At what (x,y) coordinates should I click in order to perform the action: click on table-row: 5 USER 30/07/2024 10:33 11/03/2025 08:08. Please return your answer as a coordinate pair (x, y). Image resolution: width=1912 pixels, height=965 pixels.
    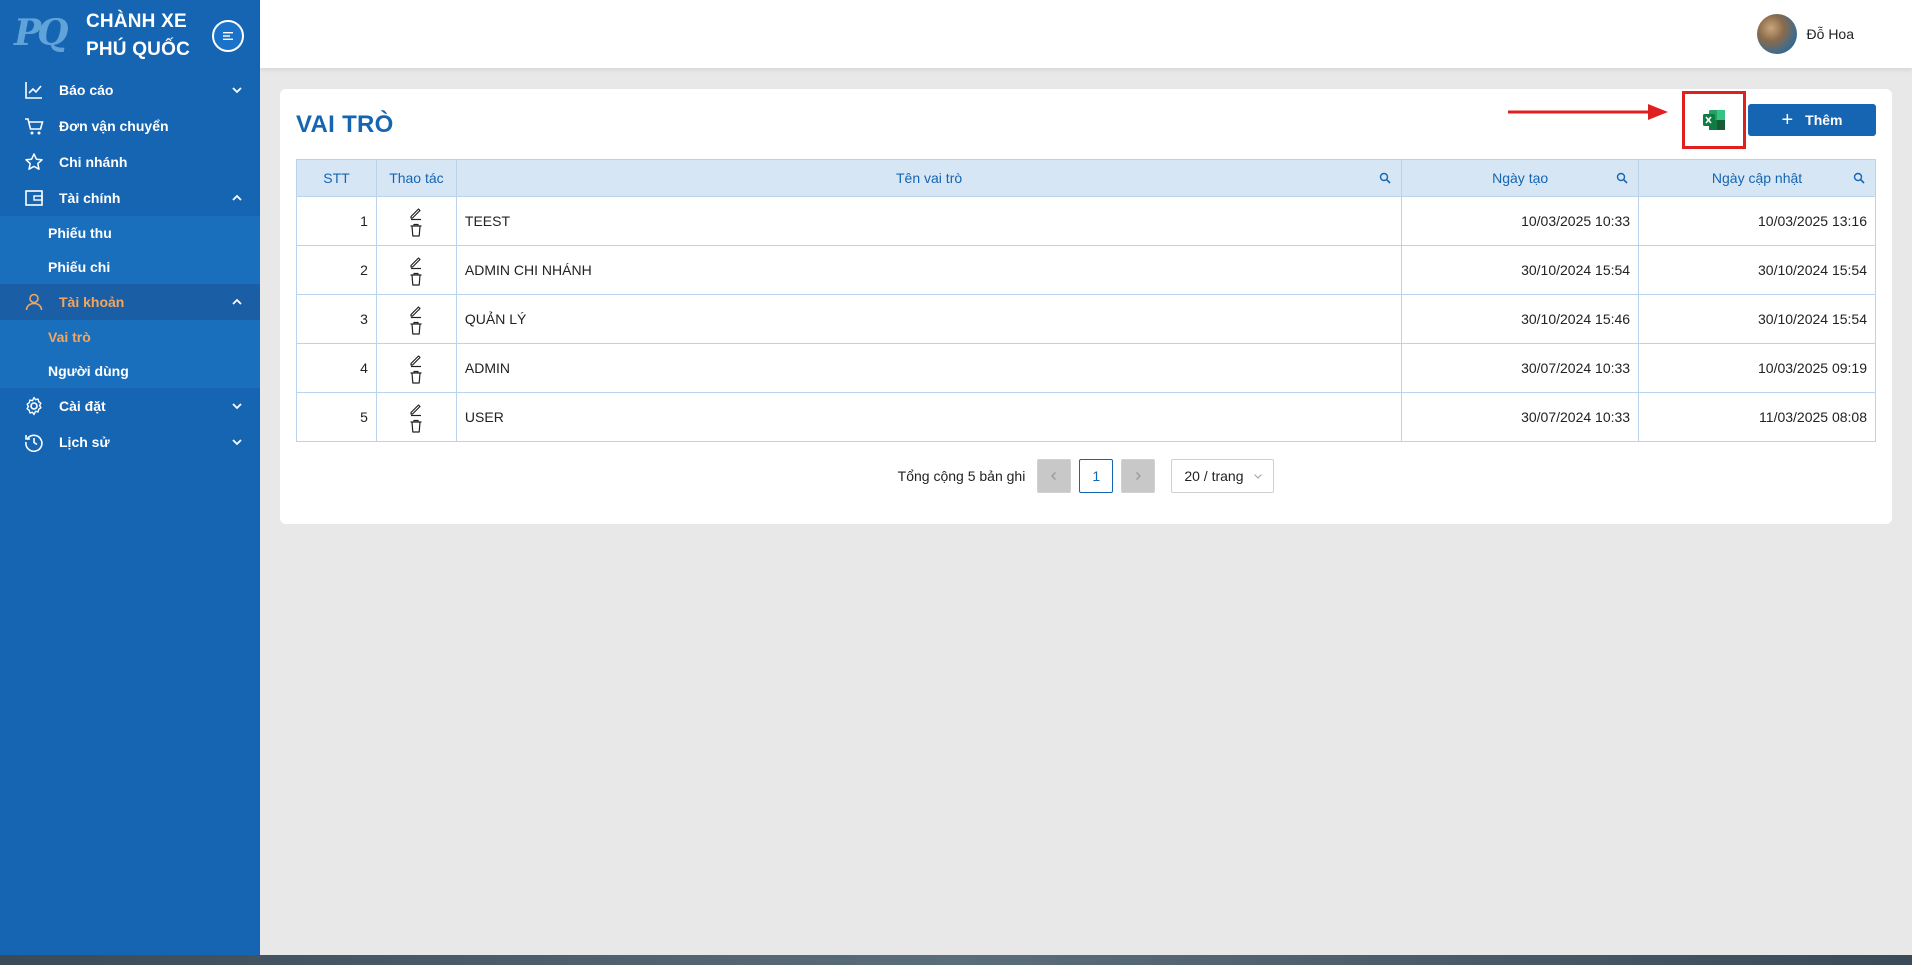
    Looking at the image, I should click on (1086, 417).